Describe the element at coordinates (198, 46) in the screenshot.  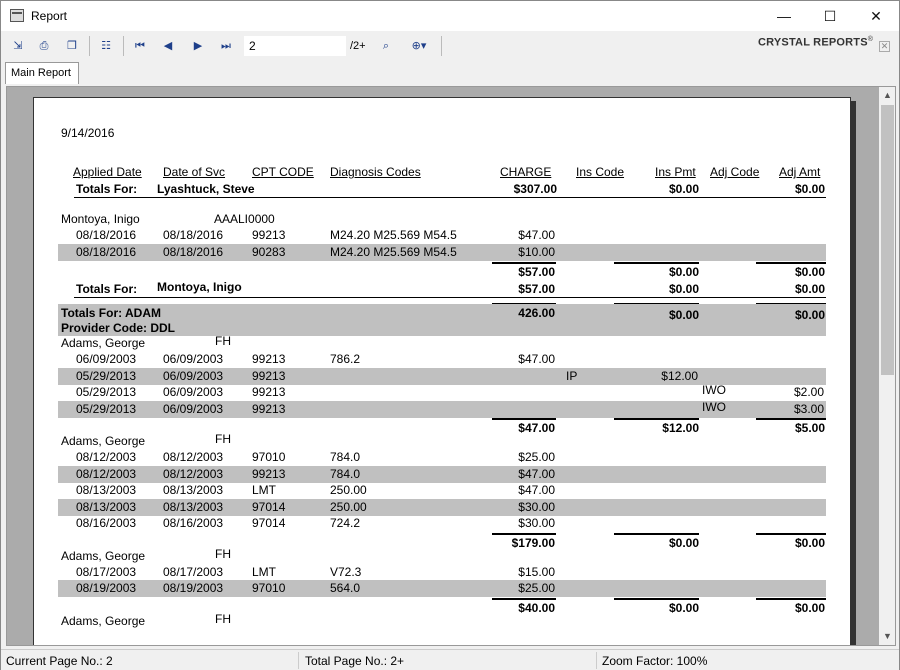
I see `next-page-icon: ▶` at that location.